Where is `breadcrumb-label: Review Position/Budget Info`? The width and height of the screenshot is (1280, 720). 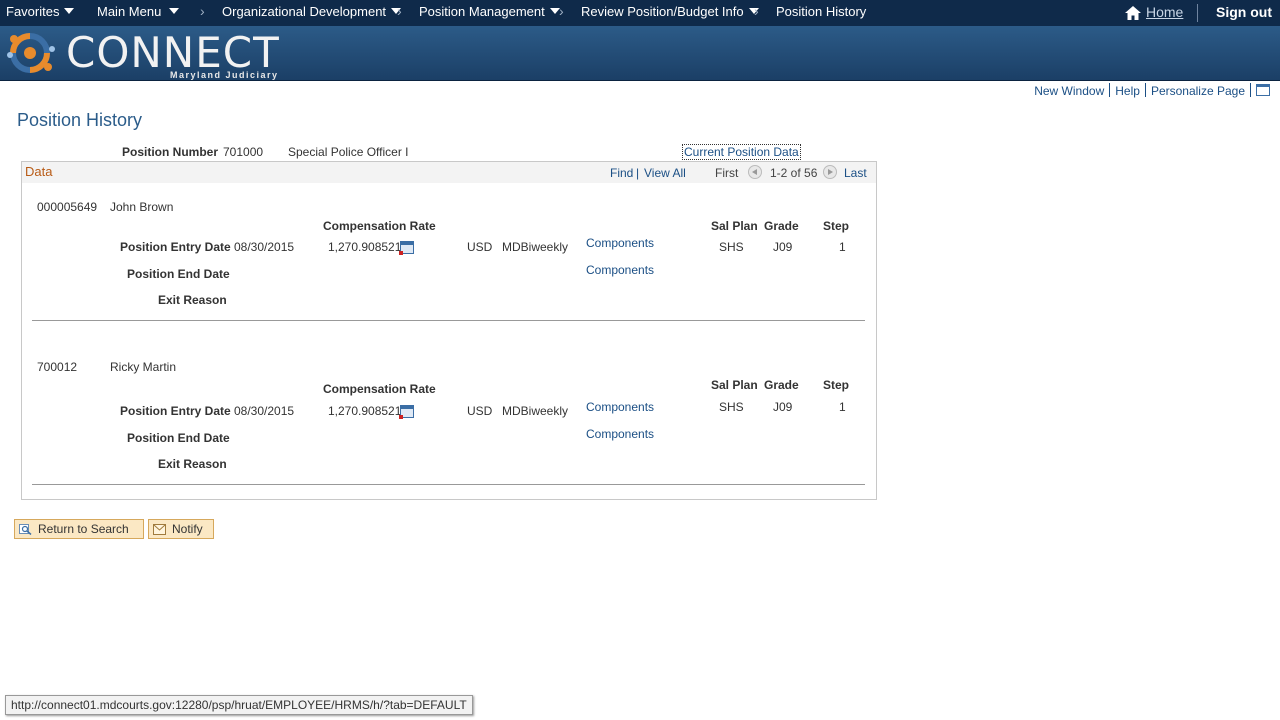 breadcrumb-label: Review Position/Budget Info is located at coordinates (662, 11).